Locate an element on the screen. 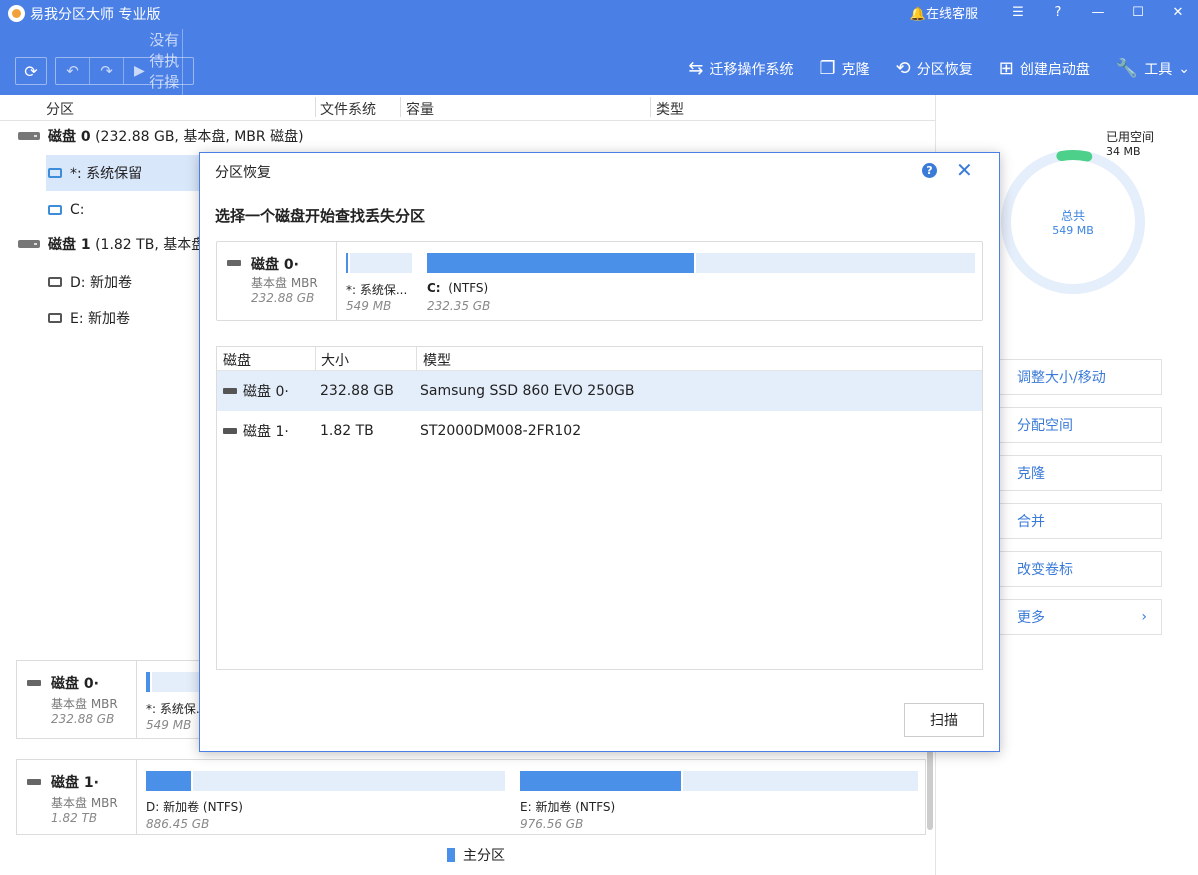  col-partition: 分区 is located at coordinates (60, 109).